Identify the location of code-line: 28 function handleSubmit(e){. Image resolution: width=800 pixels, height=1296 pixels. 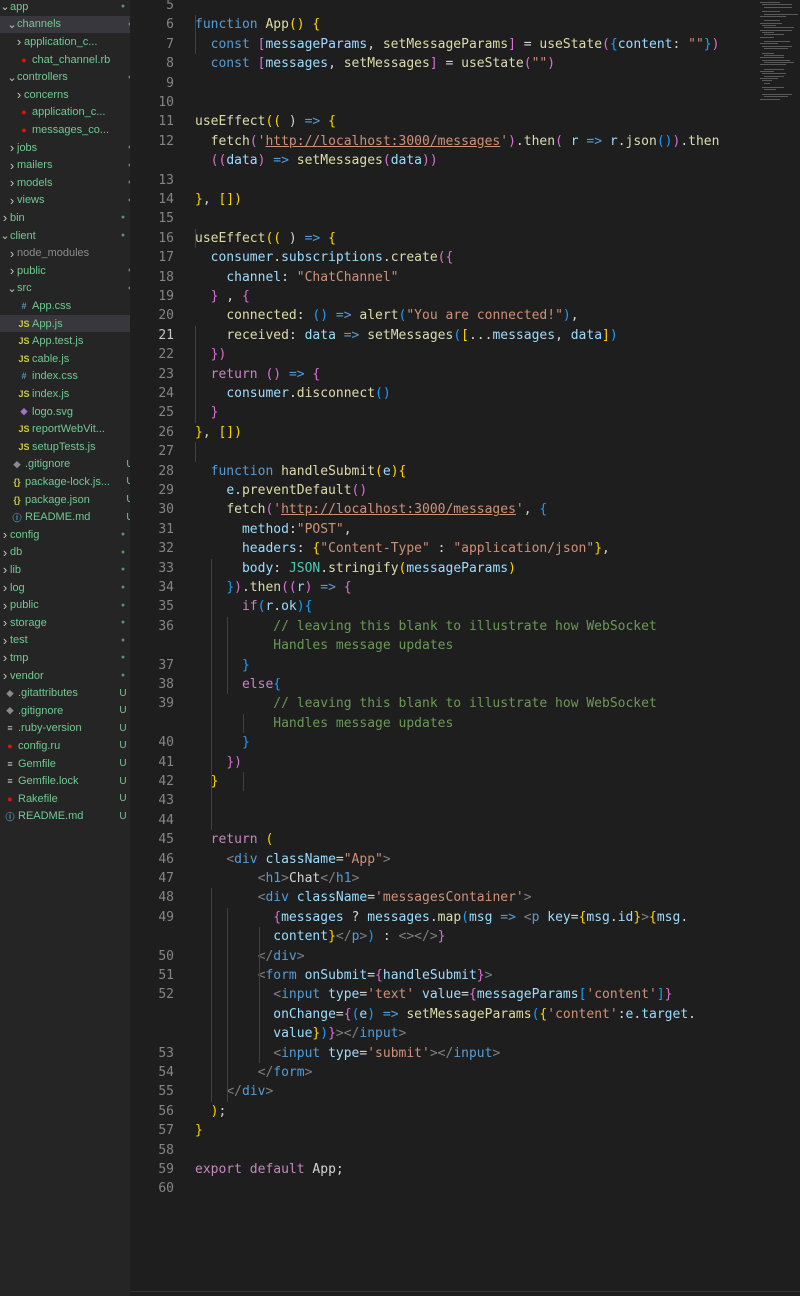
(465, 471).